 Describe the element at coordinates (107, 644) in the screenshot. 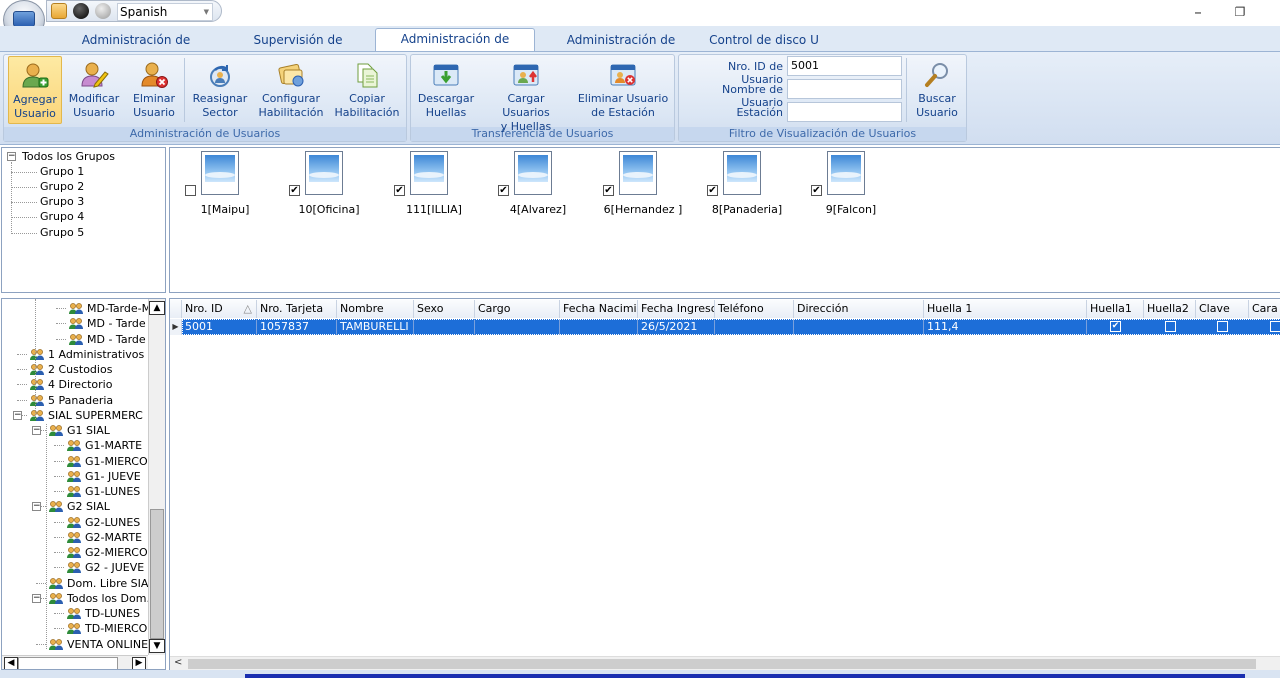

I see `tree-dept-item: VENTA ONLINE` at that location.